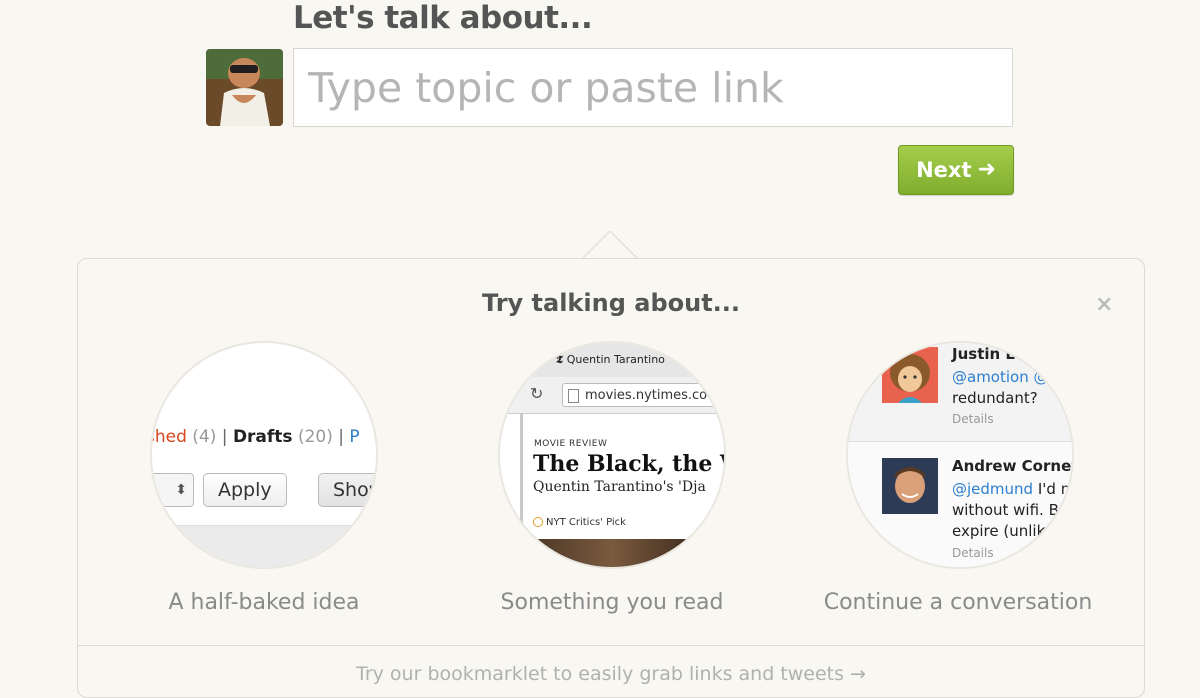 The image size is (1200, 698). What do you see at coordinates (619, 487) in the screenshot?
I see `article-subhead: Quentin Tarantino's 'Dja` at bounding box center [619, 487].